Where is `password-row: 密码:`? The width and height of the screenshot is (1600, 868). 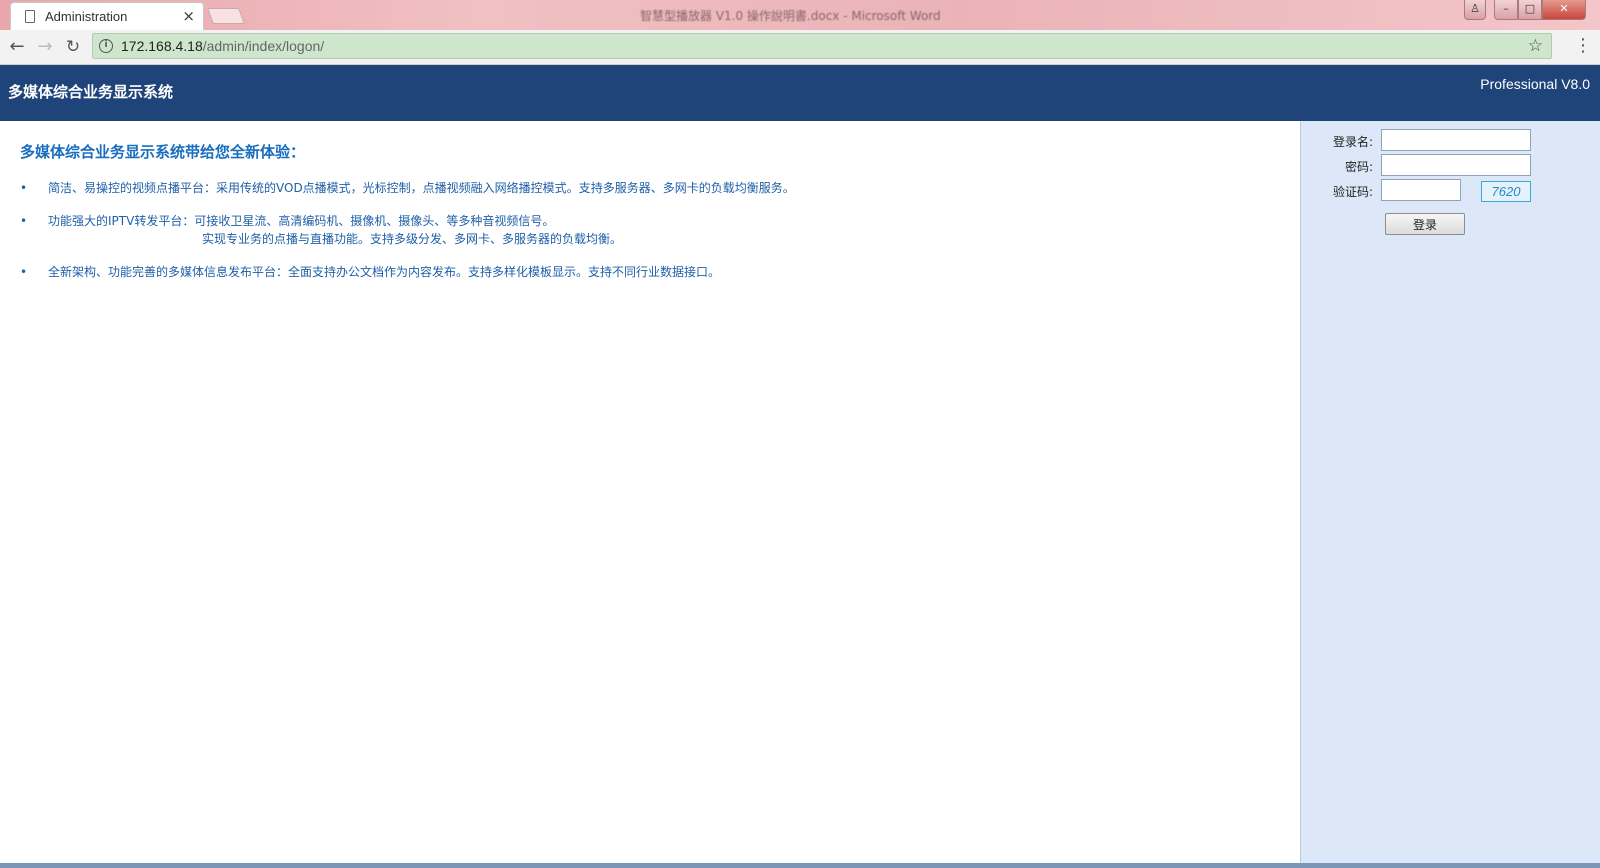 password-row: 密码: is located at coordinates (1450, 165).